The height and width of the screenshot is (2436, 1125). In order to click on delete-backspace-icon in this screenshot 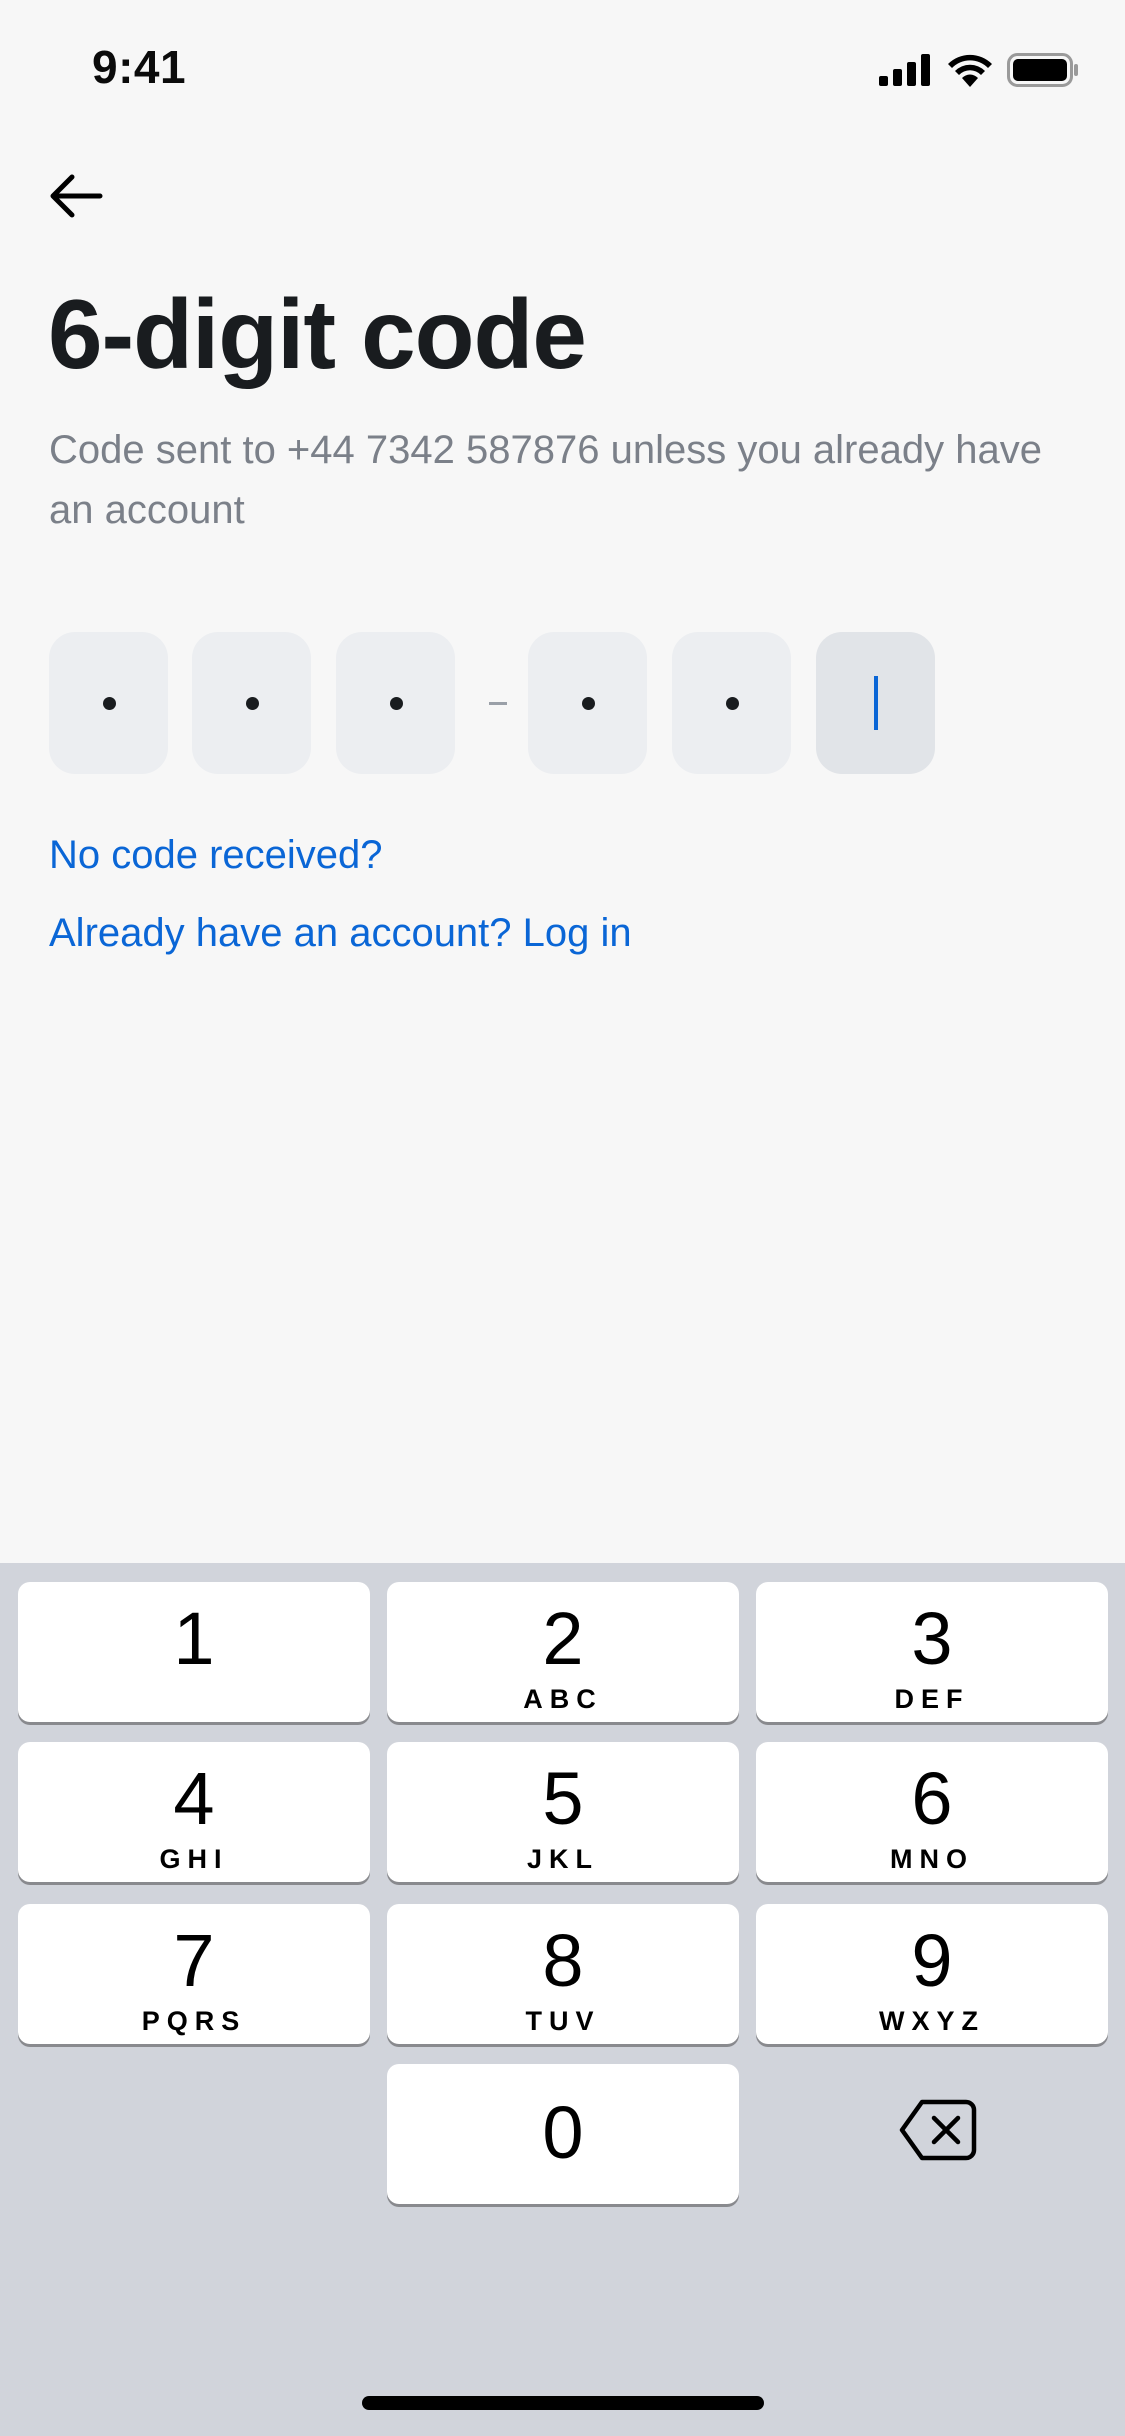, I will do `click(938, 2130)`.